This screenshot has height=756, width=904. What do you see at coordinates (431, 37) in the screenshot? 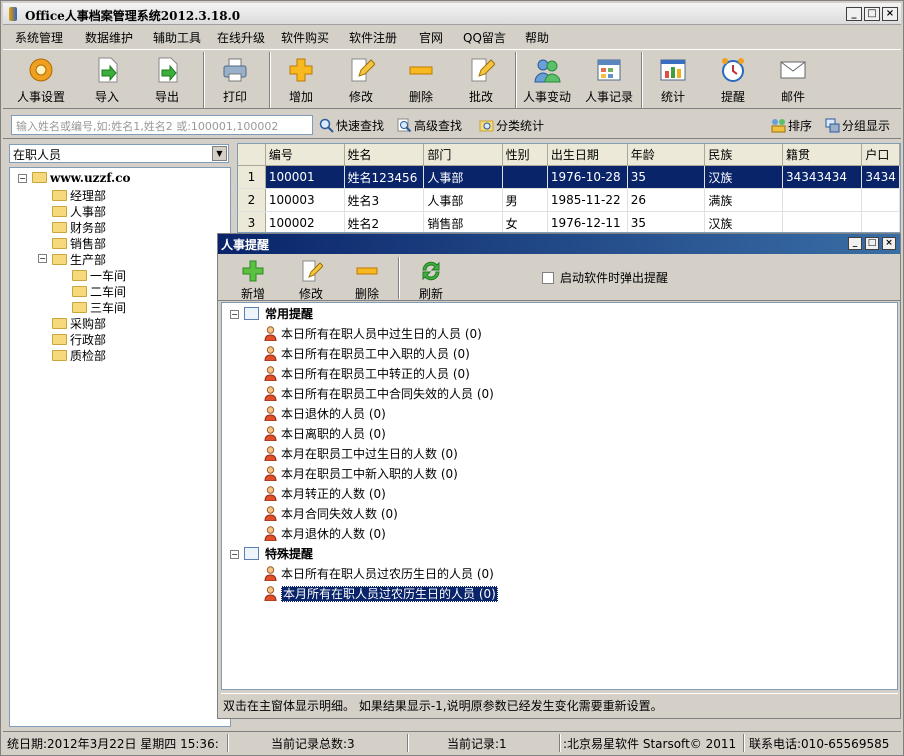
I see `menu-website: 官网` at bounding box center [431, 37].